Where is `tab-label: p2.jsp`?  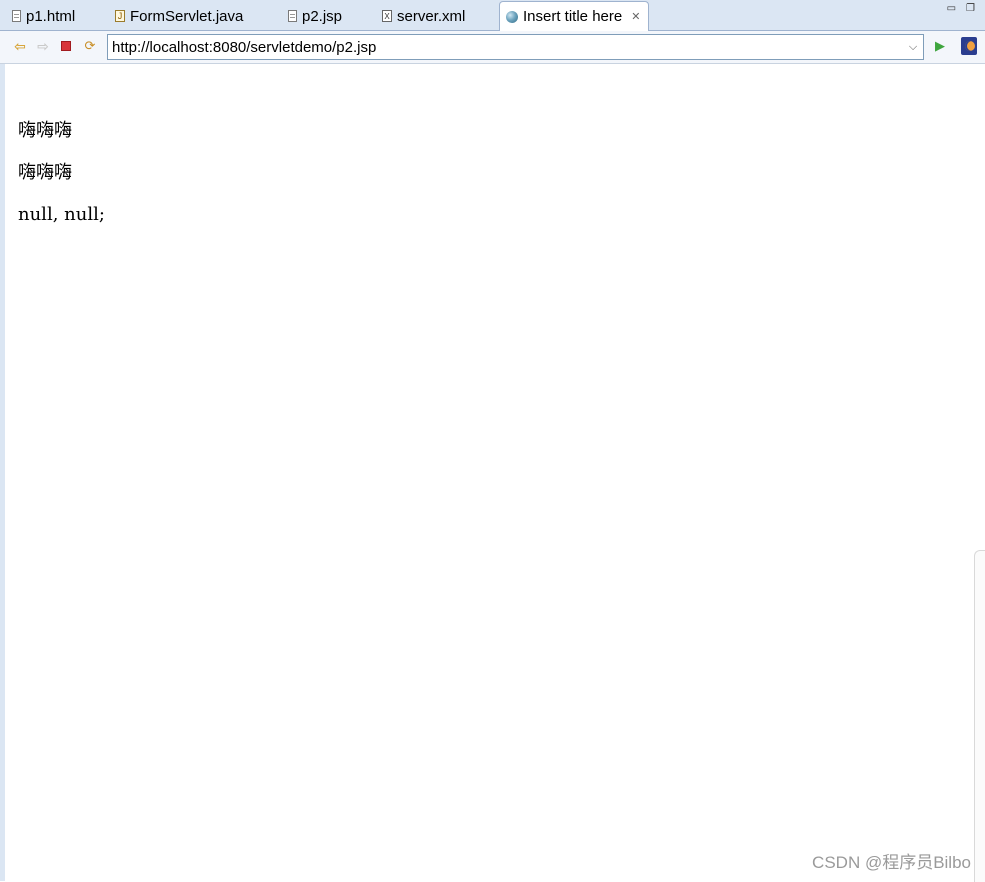
tab-label: p2.jsp is located at coordinates (322, 16).